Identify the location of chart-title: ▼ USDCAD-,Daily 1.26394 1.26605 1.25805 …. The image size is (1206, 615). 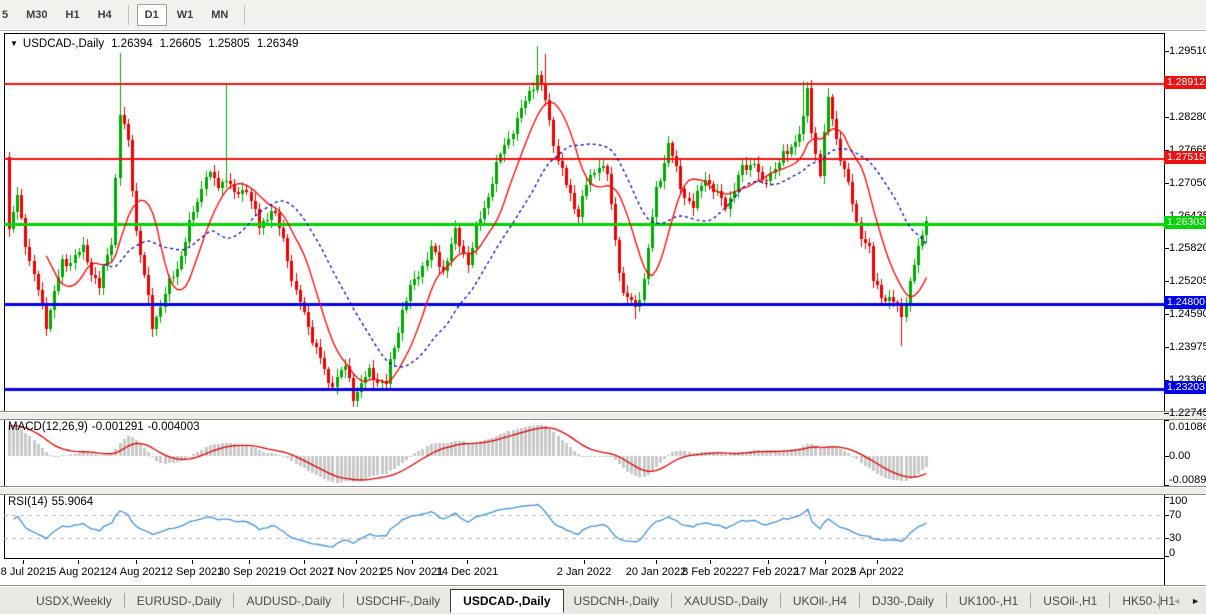
(154, 44).